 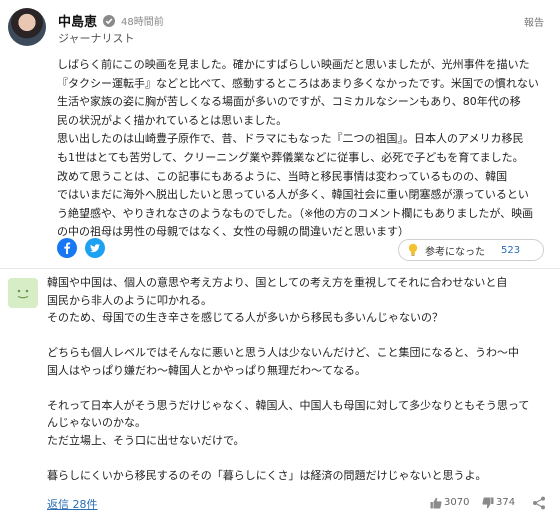 I want to click on author-role: ジャーナリスト, so click(x=96, y=38).